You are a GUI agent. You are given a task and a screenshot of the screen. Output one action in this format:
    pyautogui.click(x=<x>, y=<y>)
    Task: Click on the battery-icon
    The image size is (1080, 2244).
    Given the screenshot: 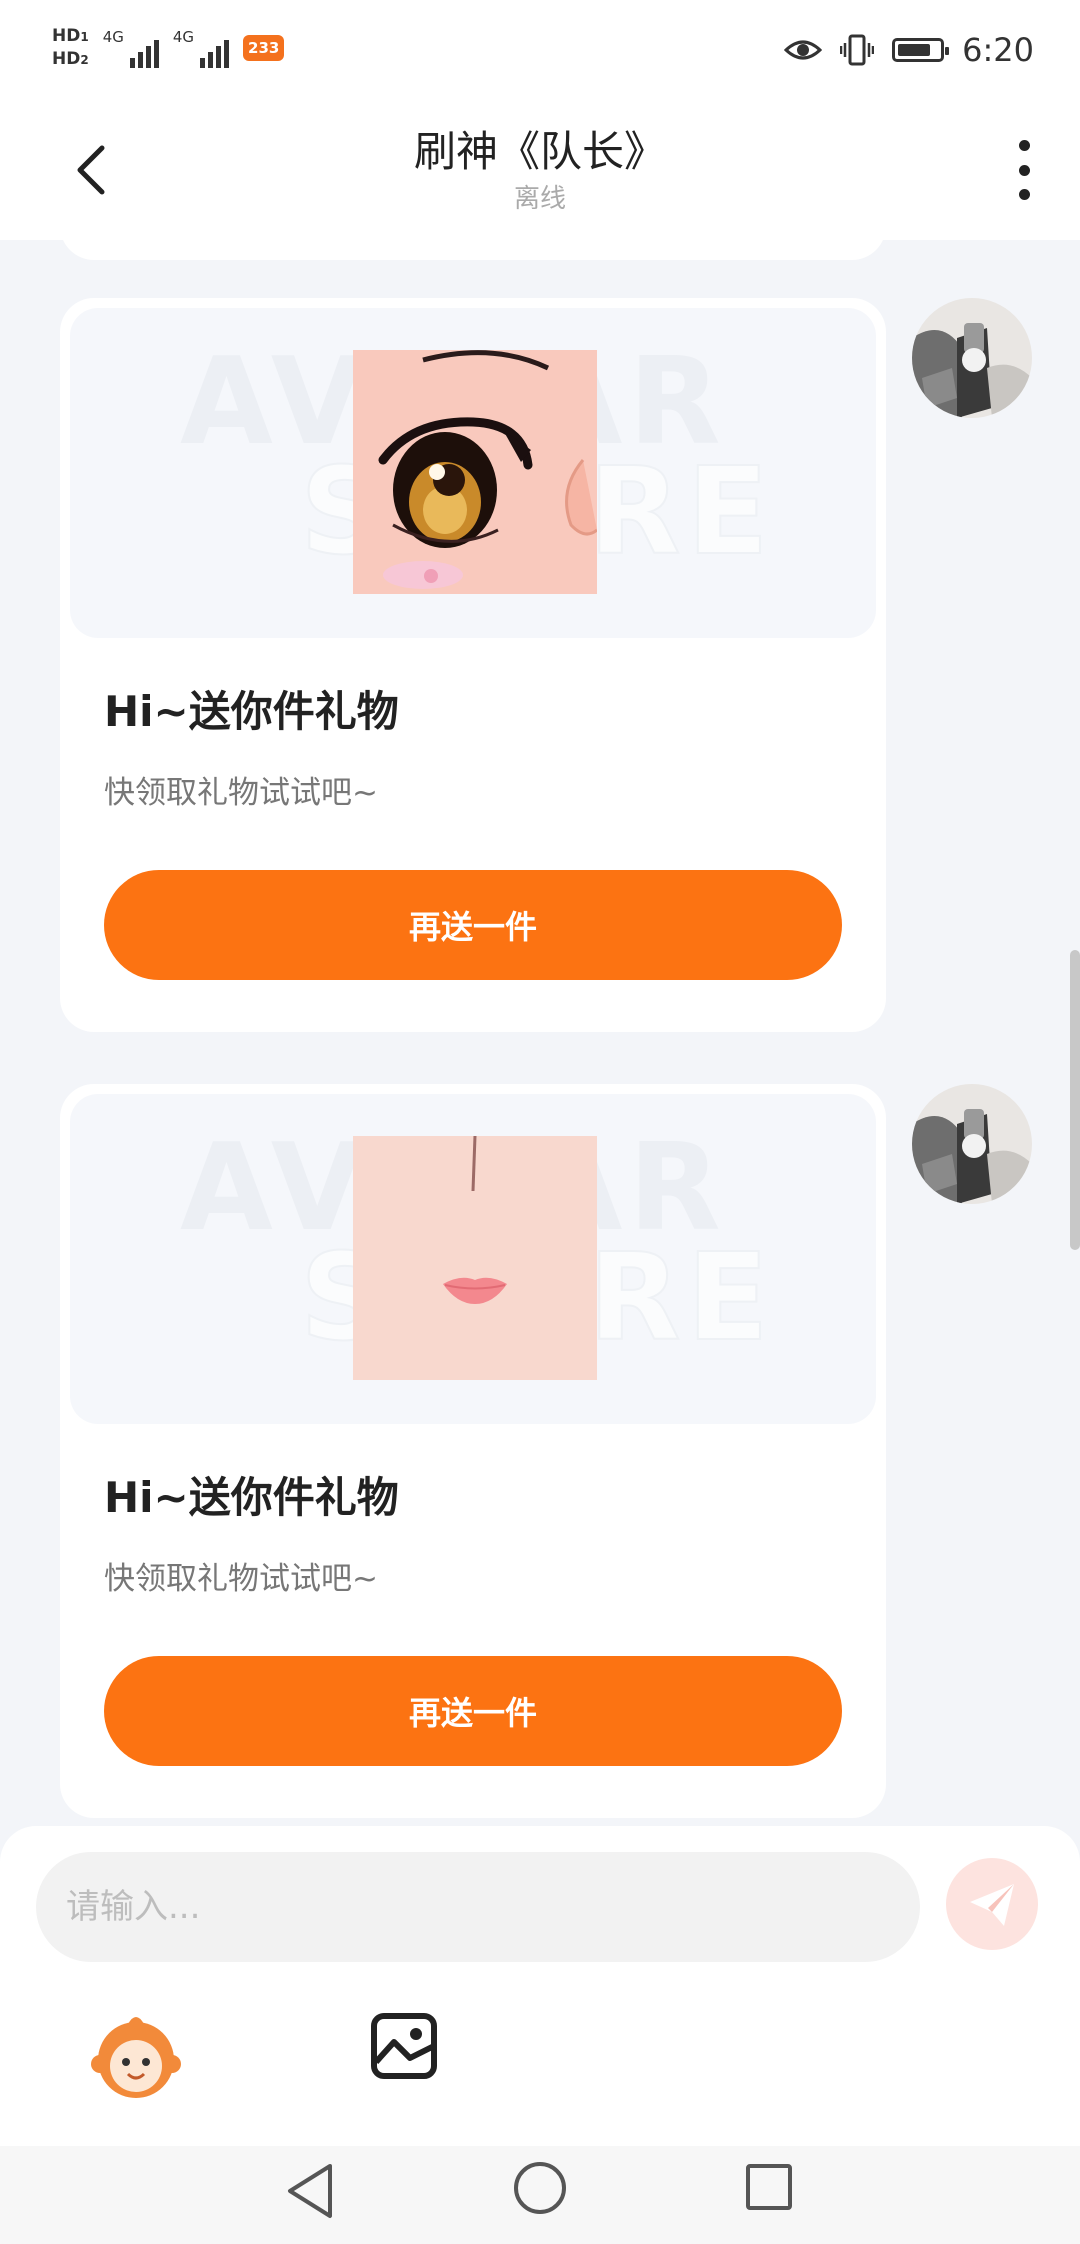 What is the action you would take?
    pyautogui.click(x=921, y=50)
    